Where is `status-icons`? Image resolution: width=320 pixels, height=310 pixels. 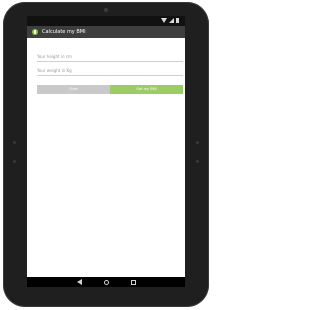
status-icons is located at coordinates (171, 20).